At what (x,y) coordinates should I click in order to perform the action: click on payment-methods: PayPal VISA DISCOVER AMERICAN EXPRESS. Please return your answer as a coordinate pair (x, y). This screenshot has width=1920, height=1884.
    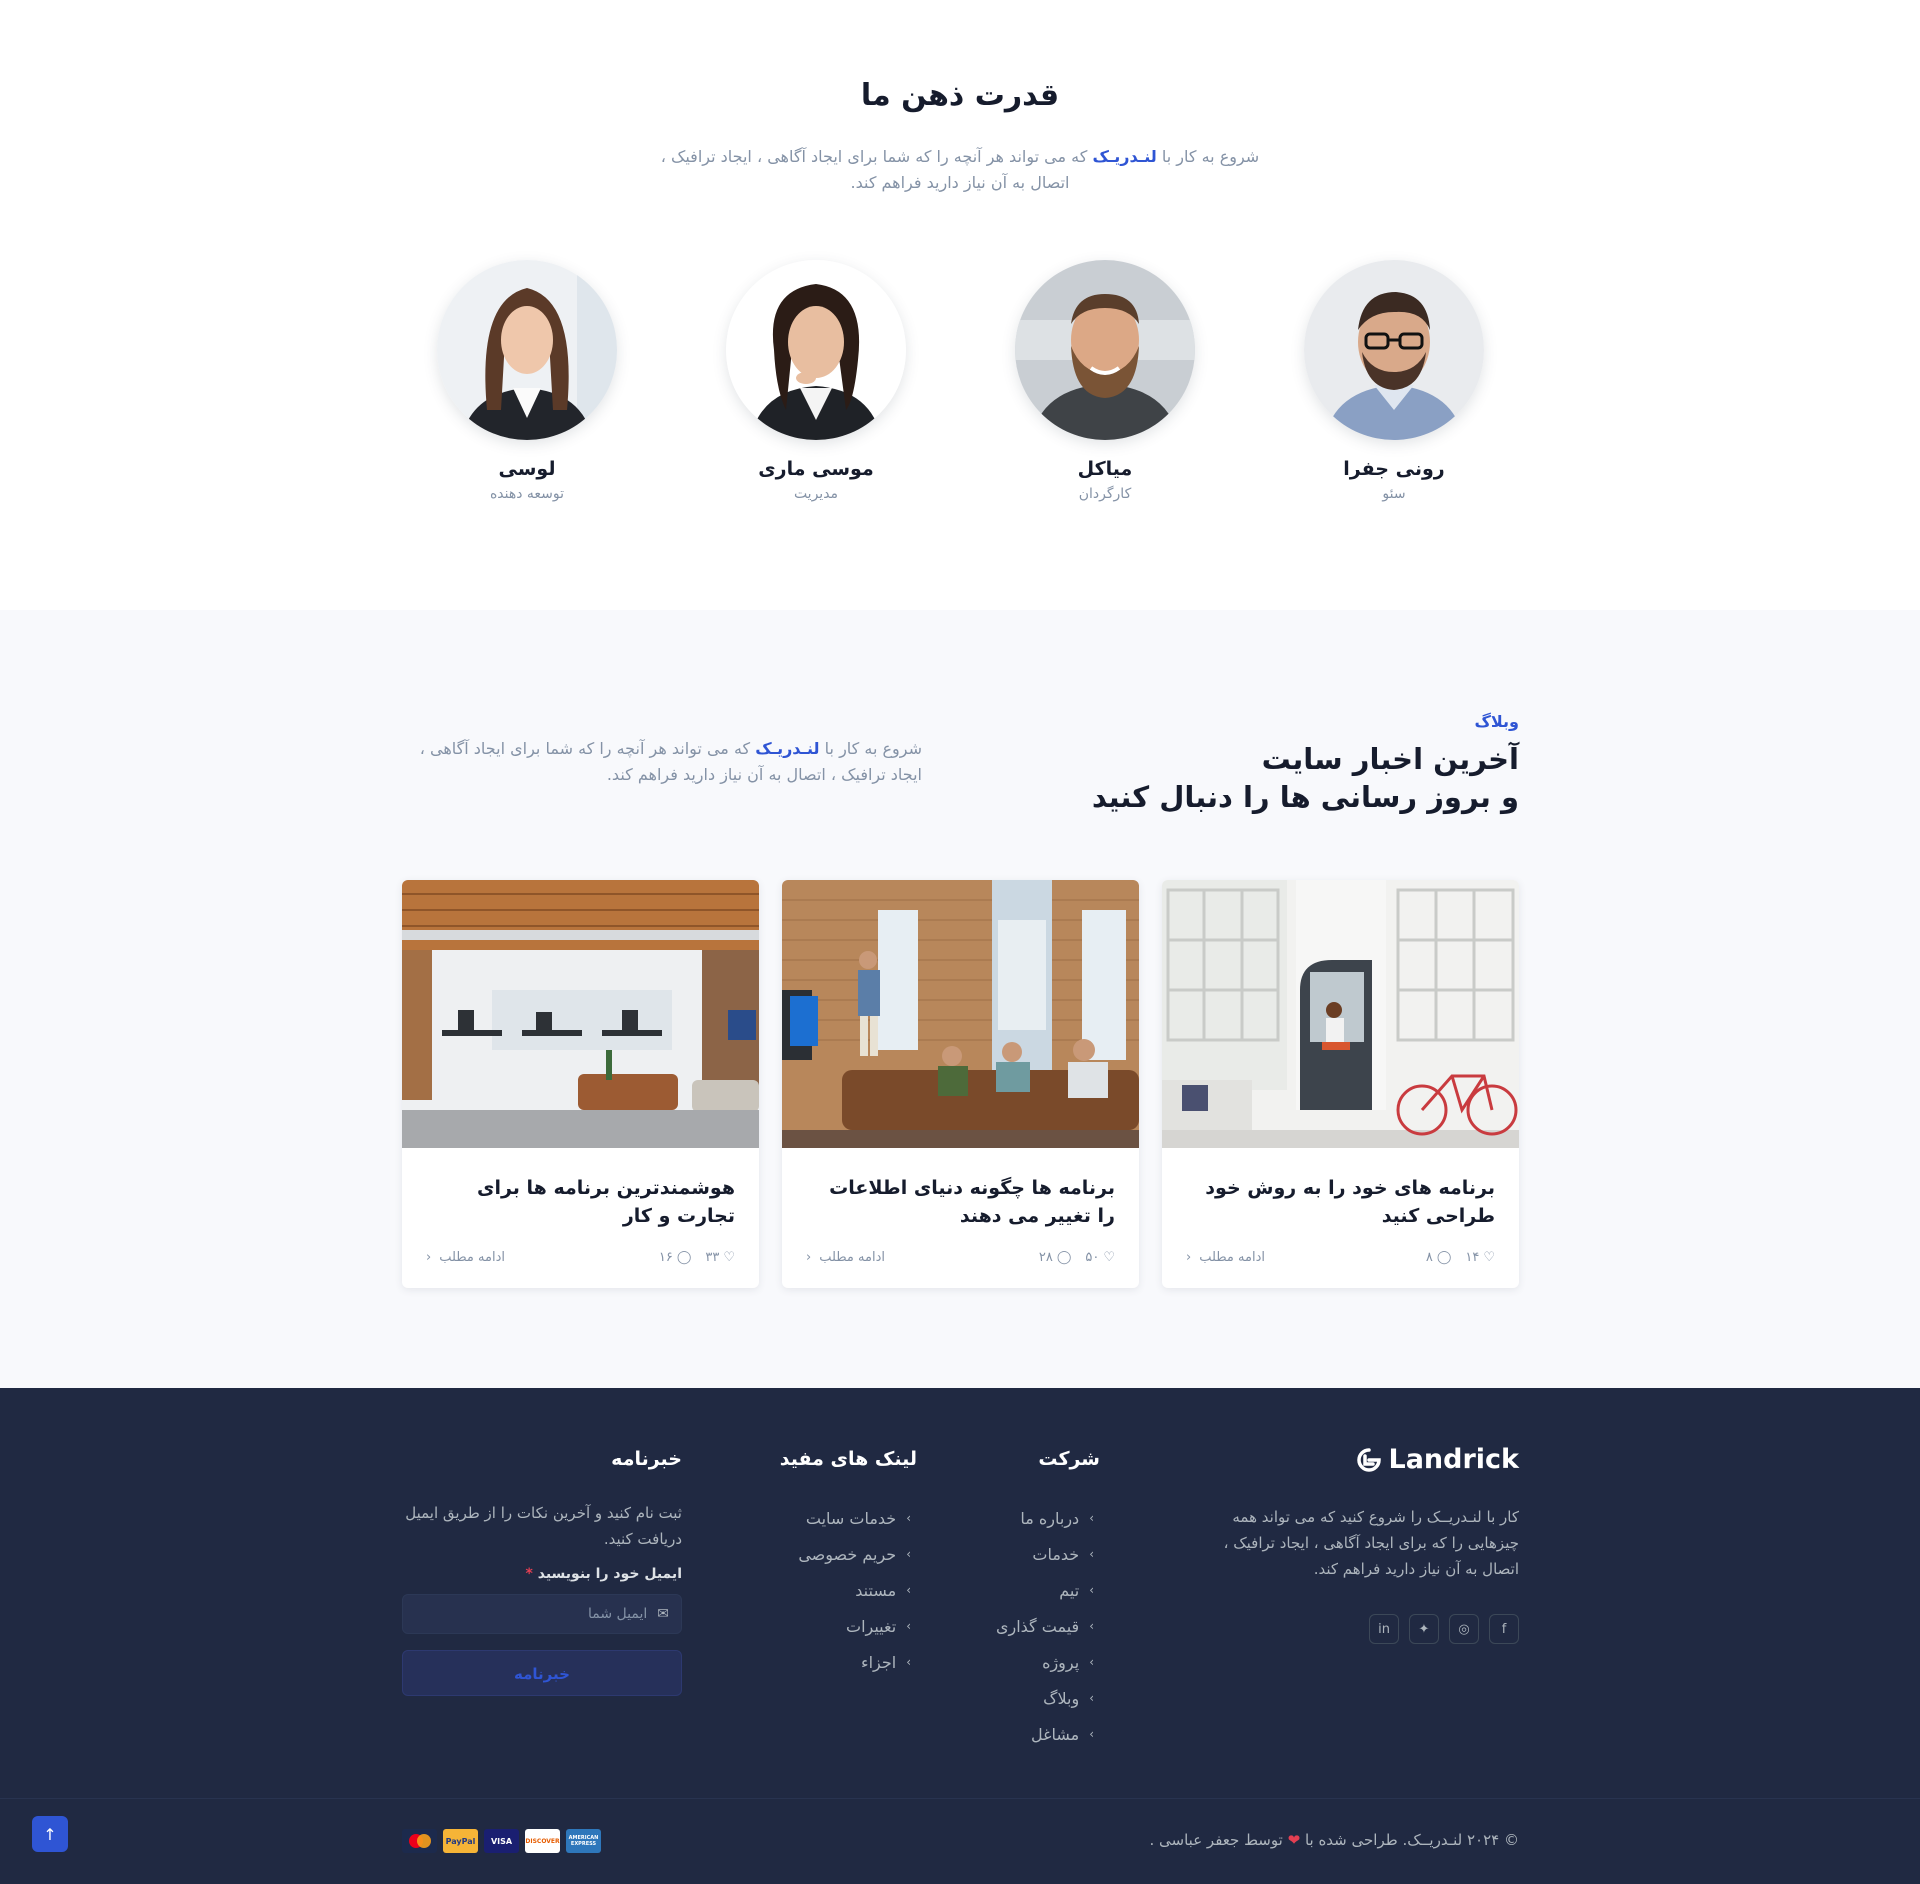
    Looking at the image, I should click on (501, 1841).